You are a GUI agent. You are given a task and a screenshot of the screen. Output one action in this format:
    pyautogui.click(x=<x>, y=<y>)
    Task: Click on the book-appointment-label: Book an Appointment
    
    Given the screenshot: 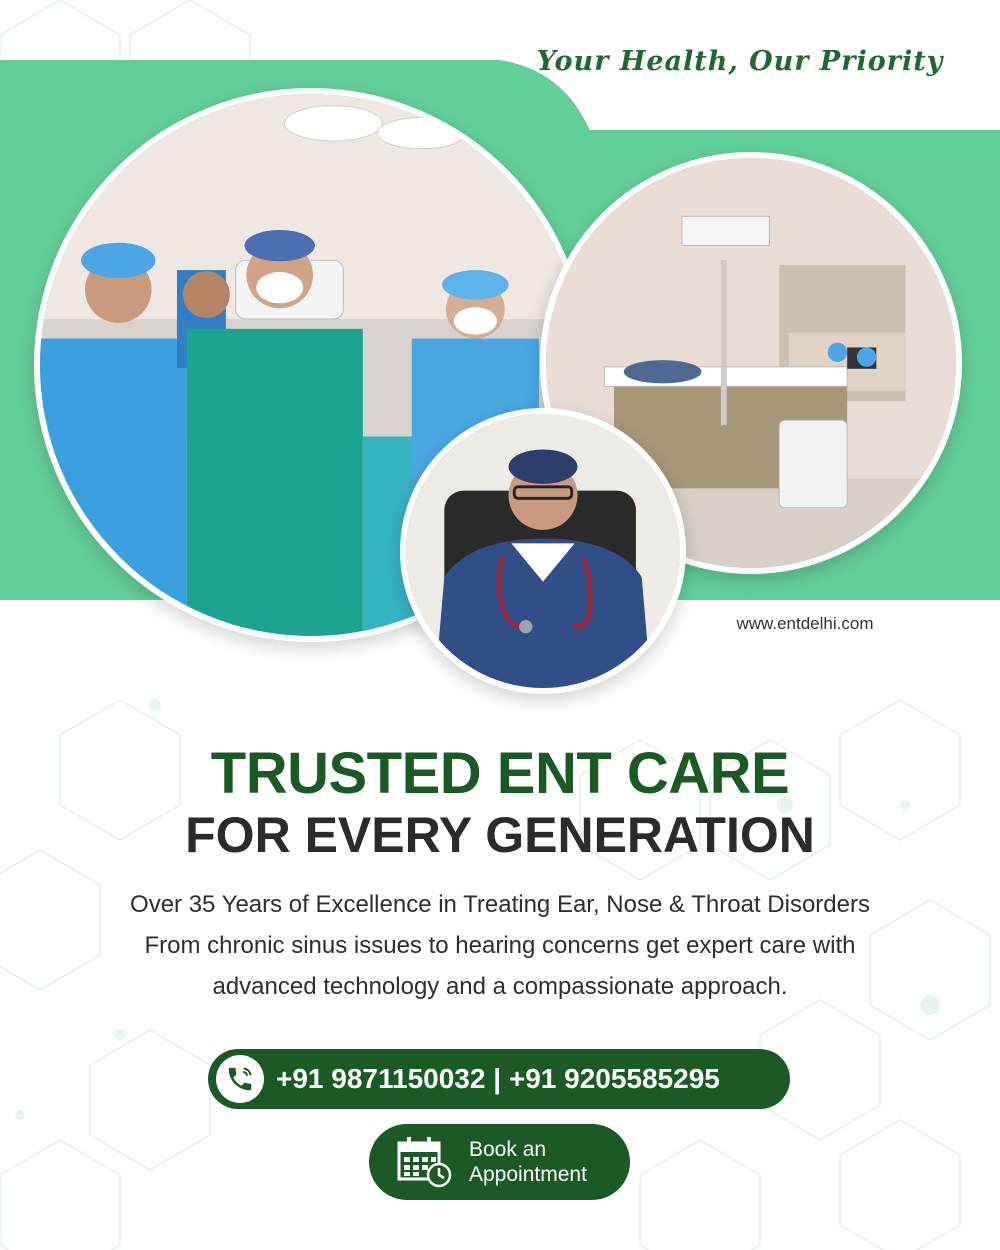 What is the action you would take?
    pyautogui.click(x=528, y=1162)
    